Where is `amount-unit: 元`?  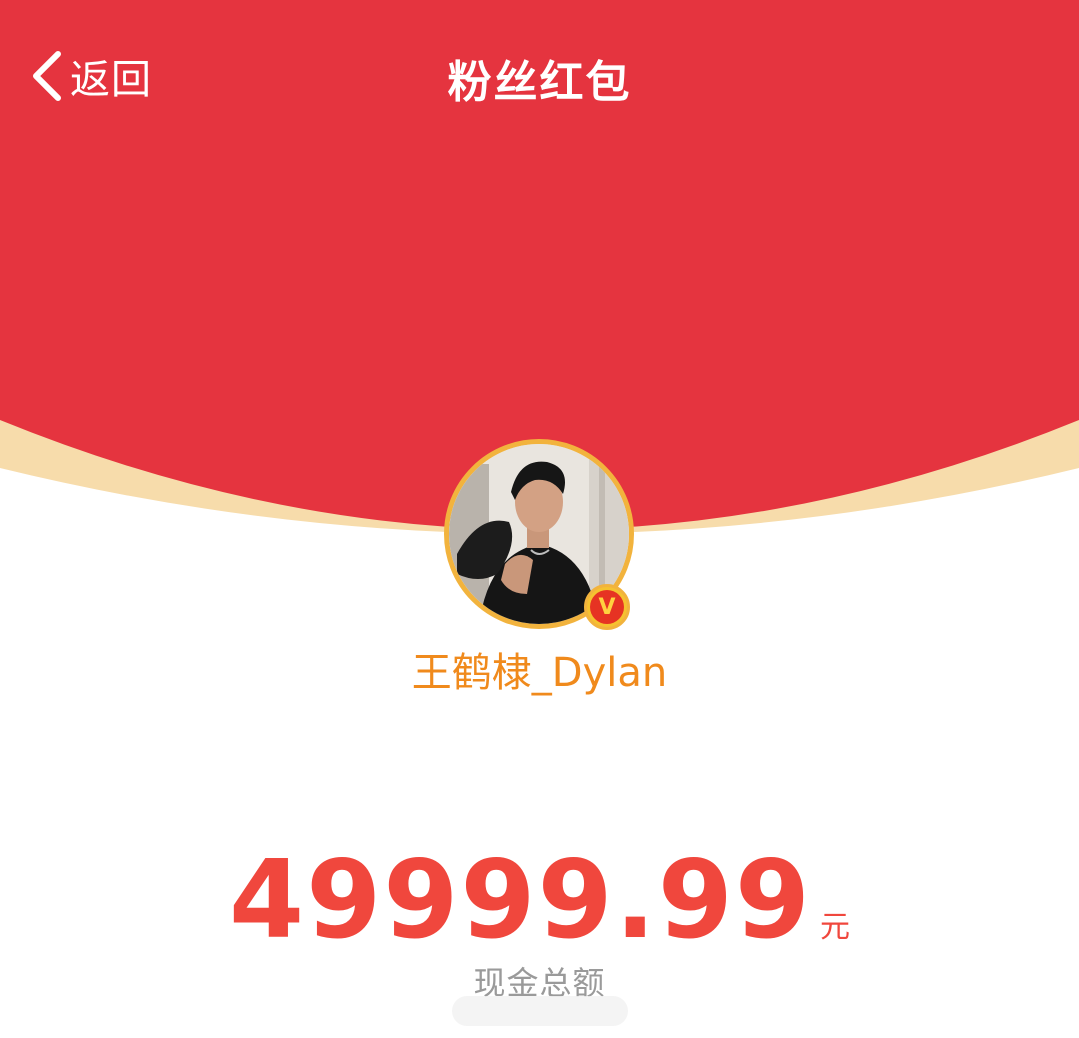
amount-unit: 元 is located at coordinates (835, 927).